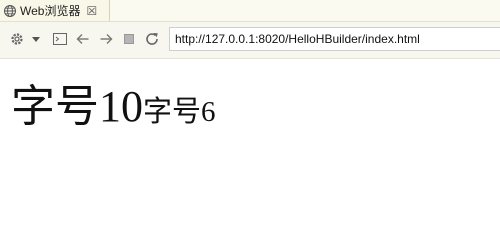 The width and height of the screenshot is (500, 240). Describe the element at coordinates (60, 39) in the screenshot. I see `console-icon` at that location.